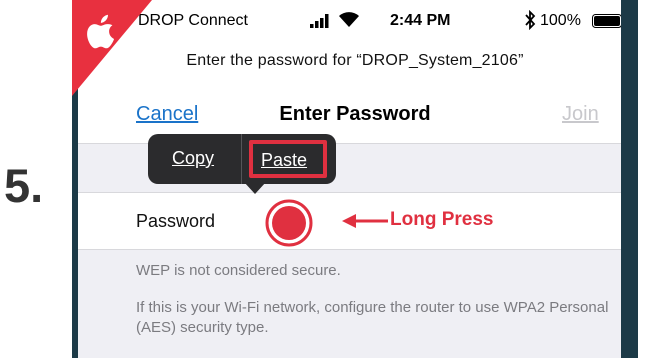 The image size is (665, 358). Describe the element at coordinates (193, 158) in the screenshot. I see `copy-menu-item: Copy` at that location.